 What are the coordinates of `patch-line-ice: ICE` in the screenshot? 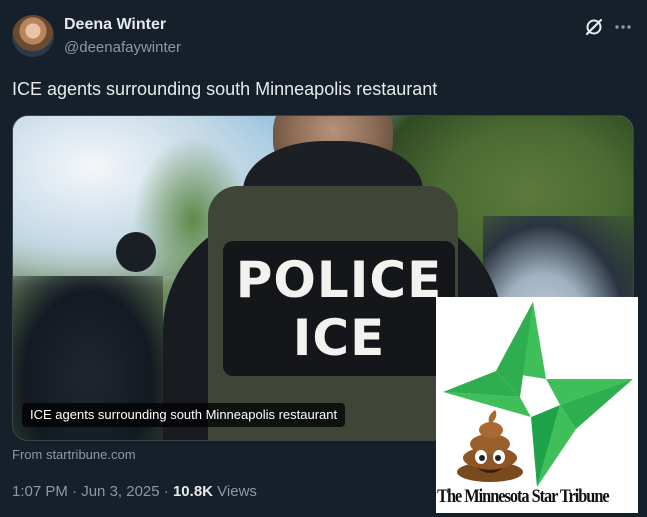 It's located at (339, 337).